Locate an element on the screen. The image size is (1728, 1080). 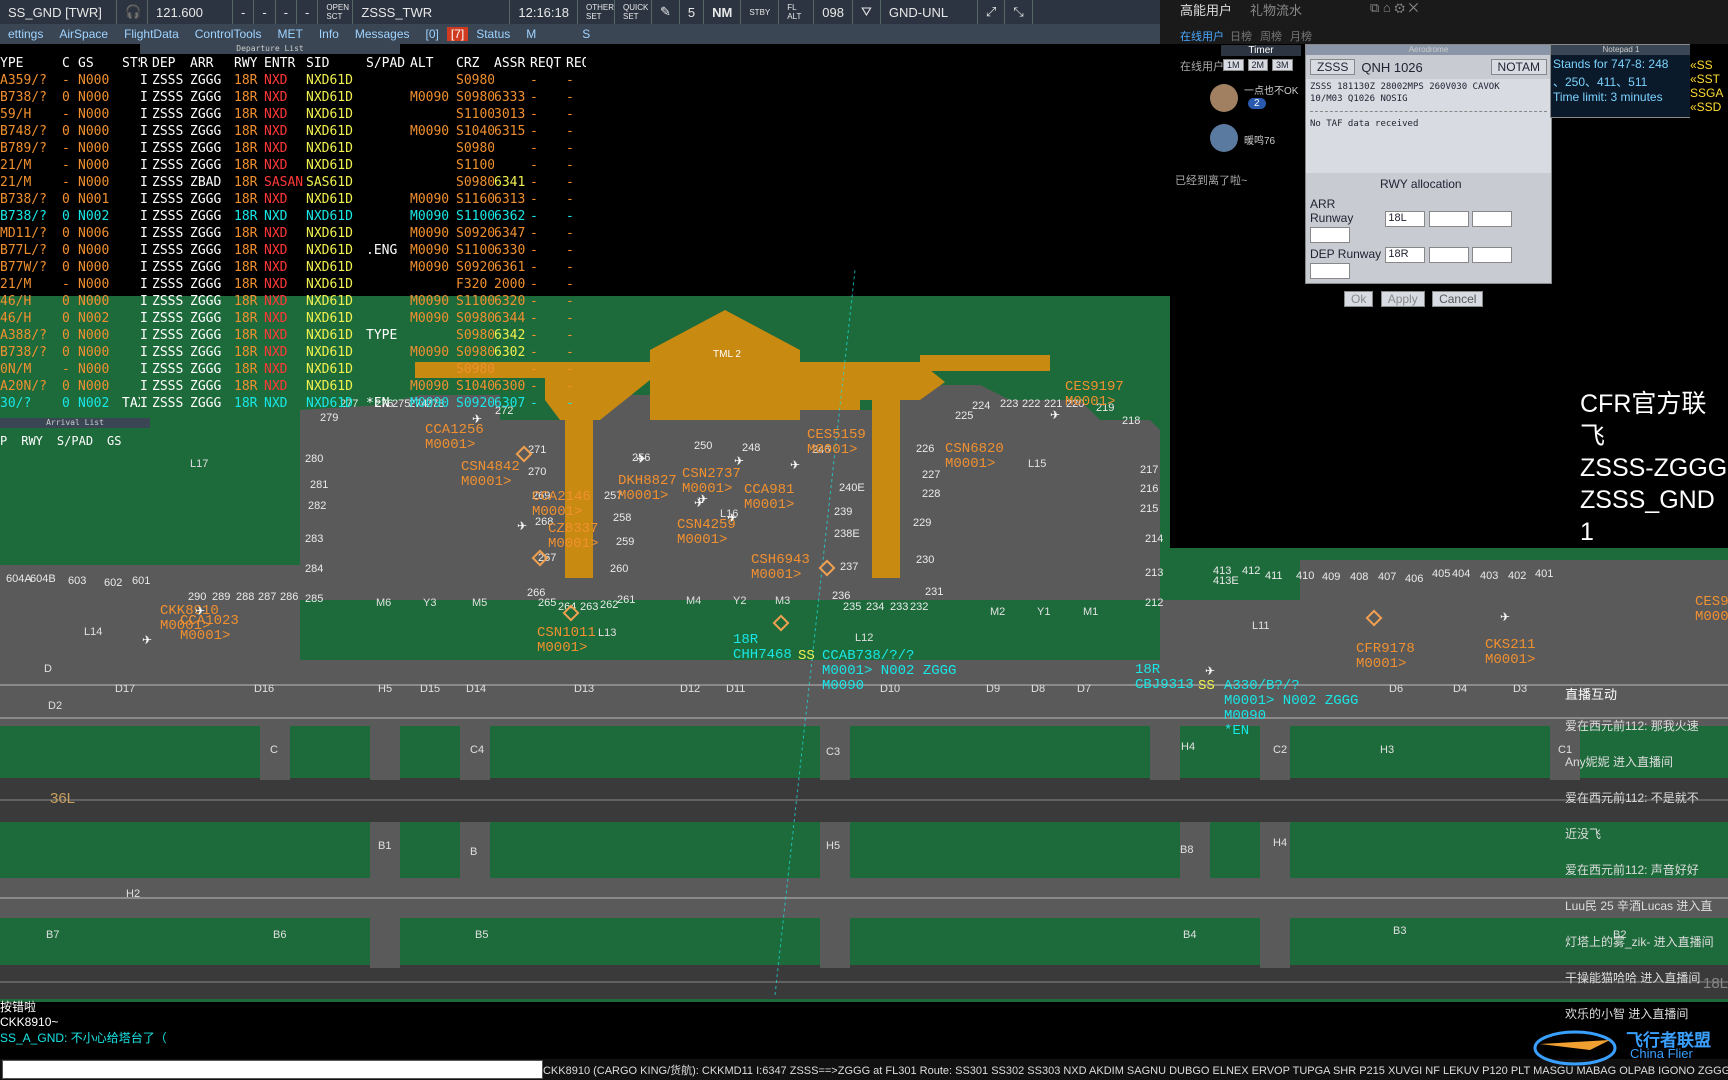
stand-label: 227 is located at coordinates (931, 475).